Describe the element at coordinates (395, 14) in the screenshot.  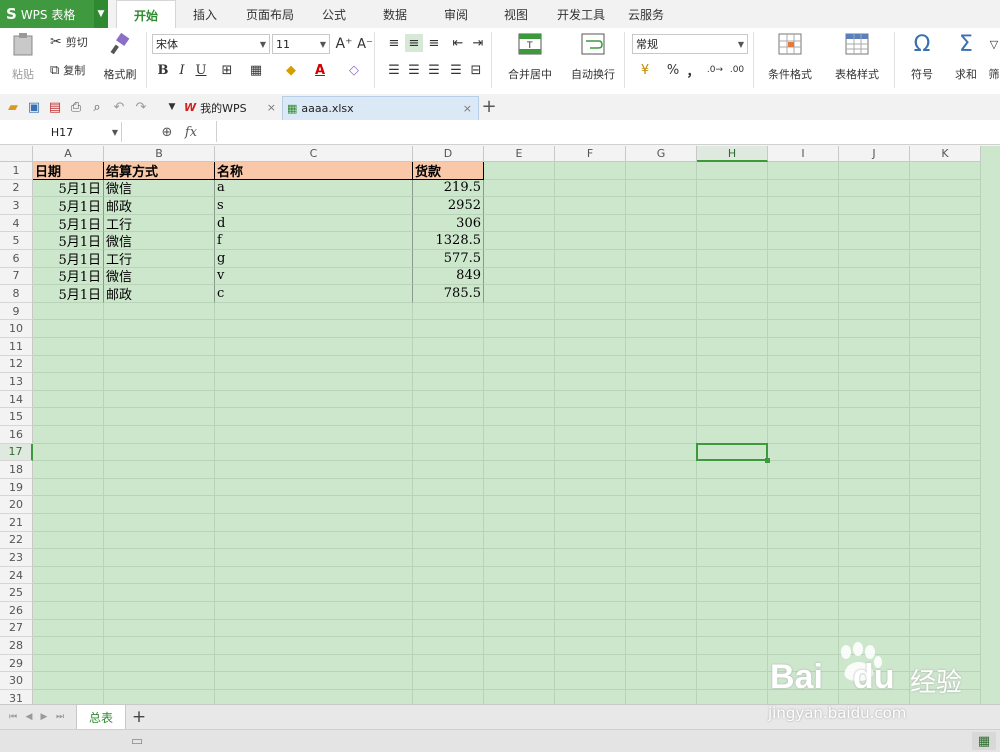
I see `tab-data: 数据` at that location.